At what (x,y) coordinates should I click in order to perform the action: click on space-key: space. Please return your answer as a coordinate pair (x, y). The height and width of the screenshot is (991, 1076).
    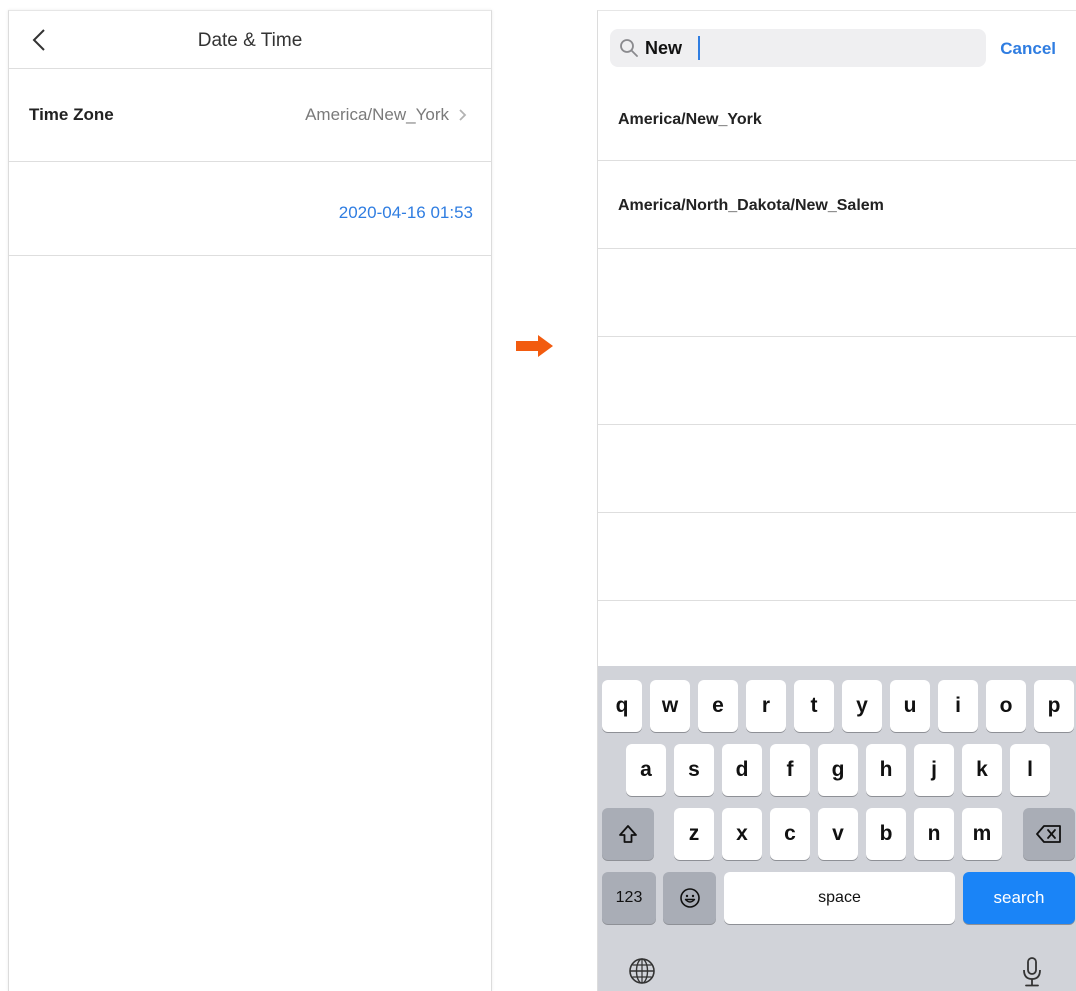
    Looking at the image, I should click on (839, 898).